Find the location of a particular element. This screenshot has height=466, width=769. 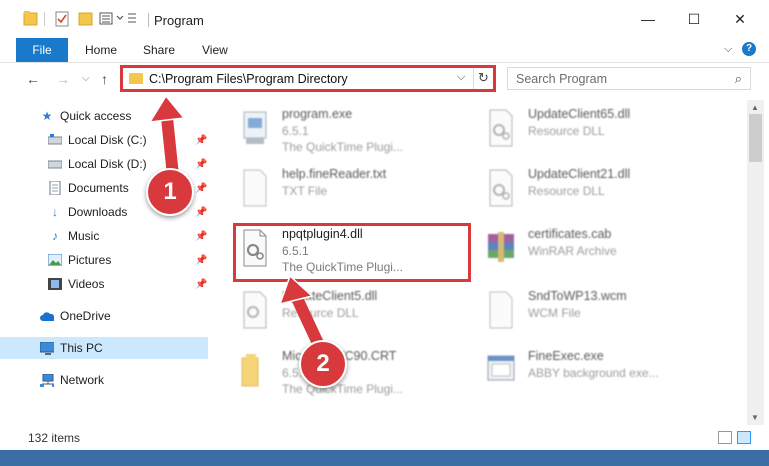

network-icon is located at coordinates (47, 380).